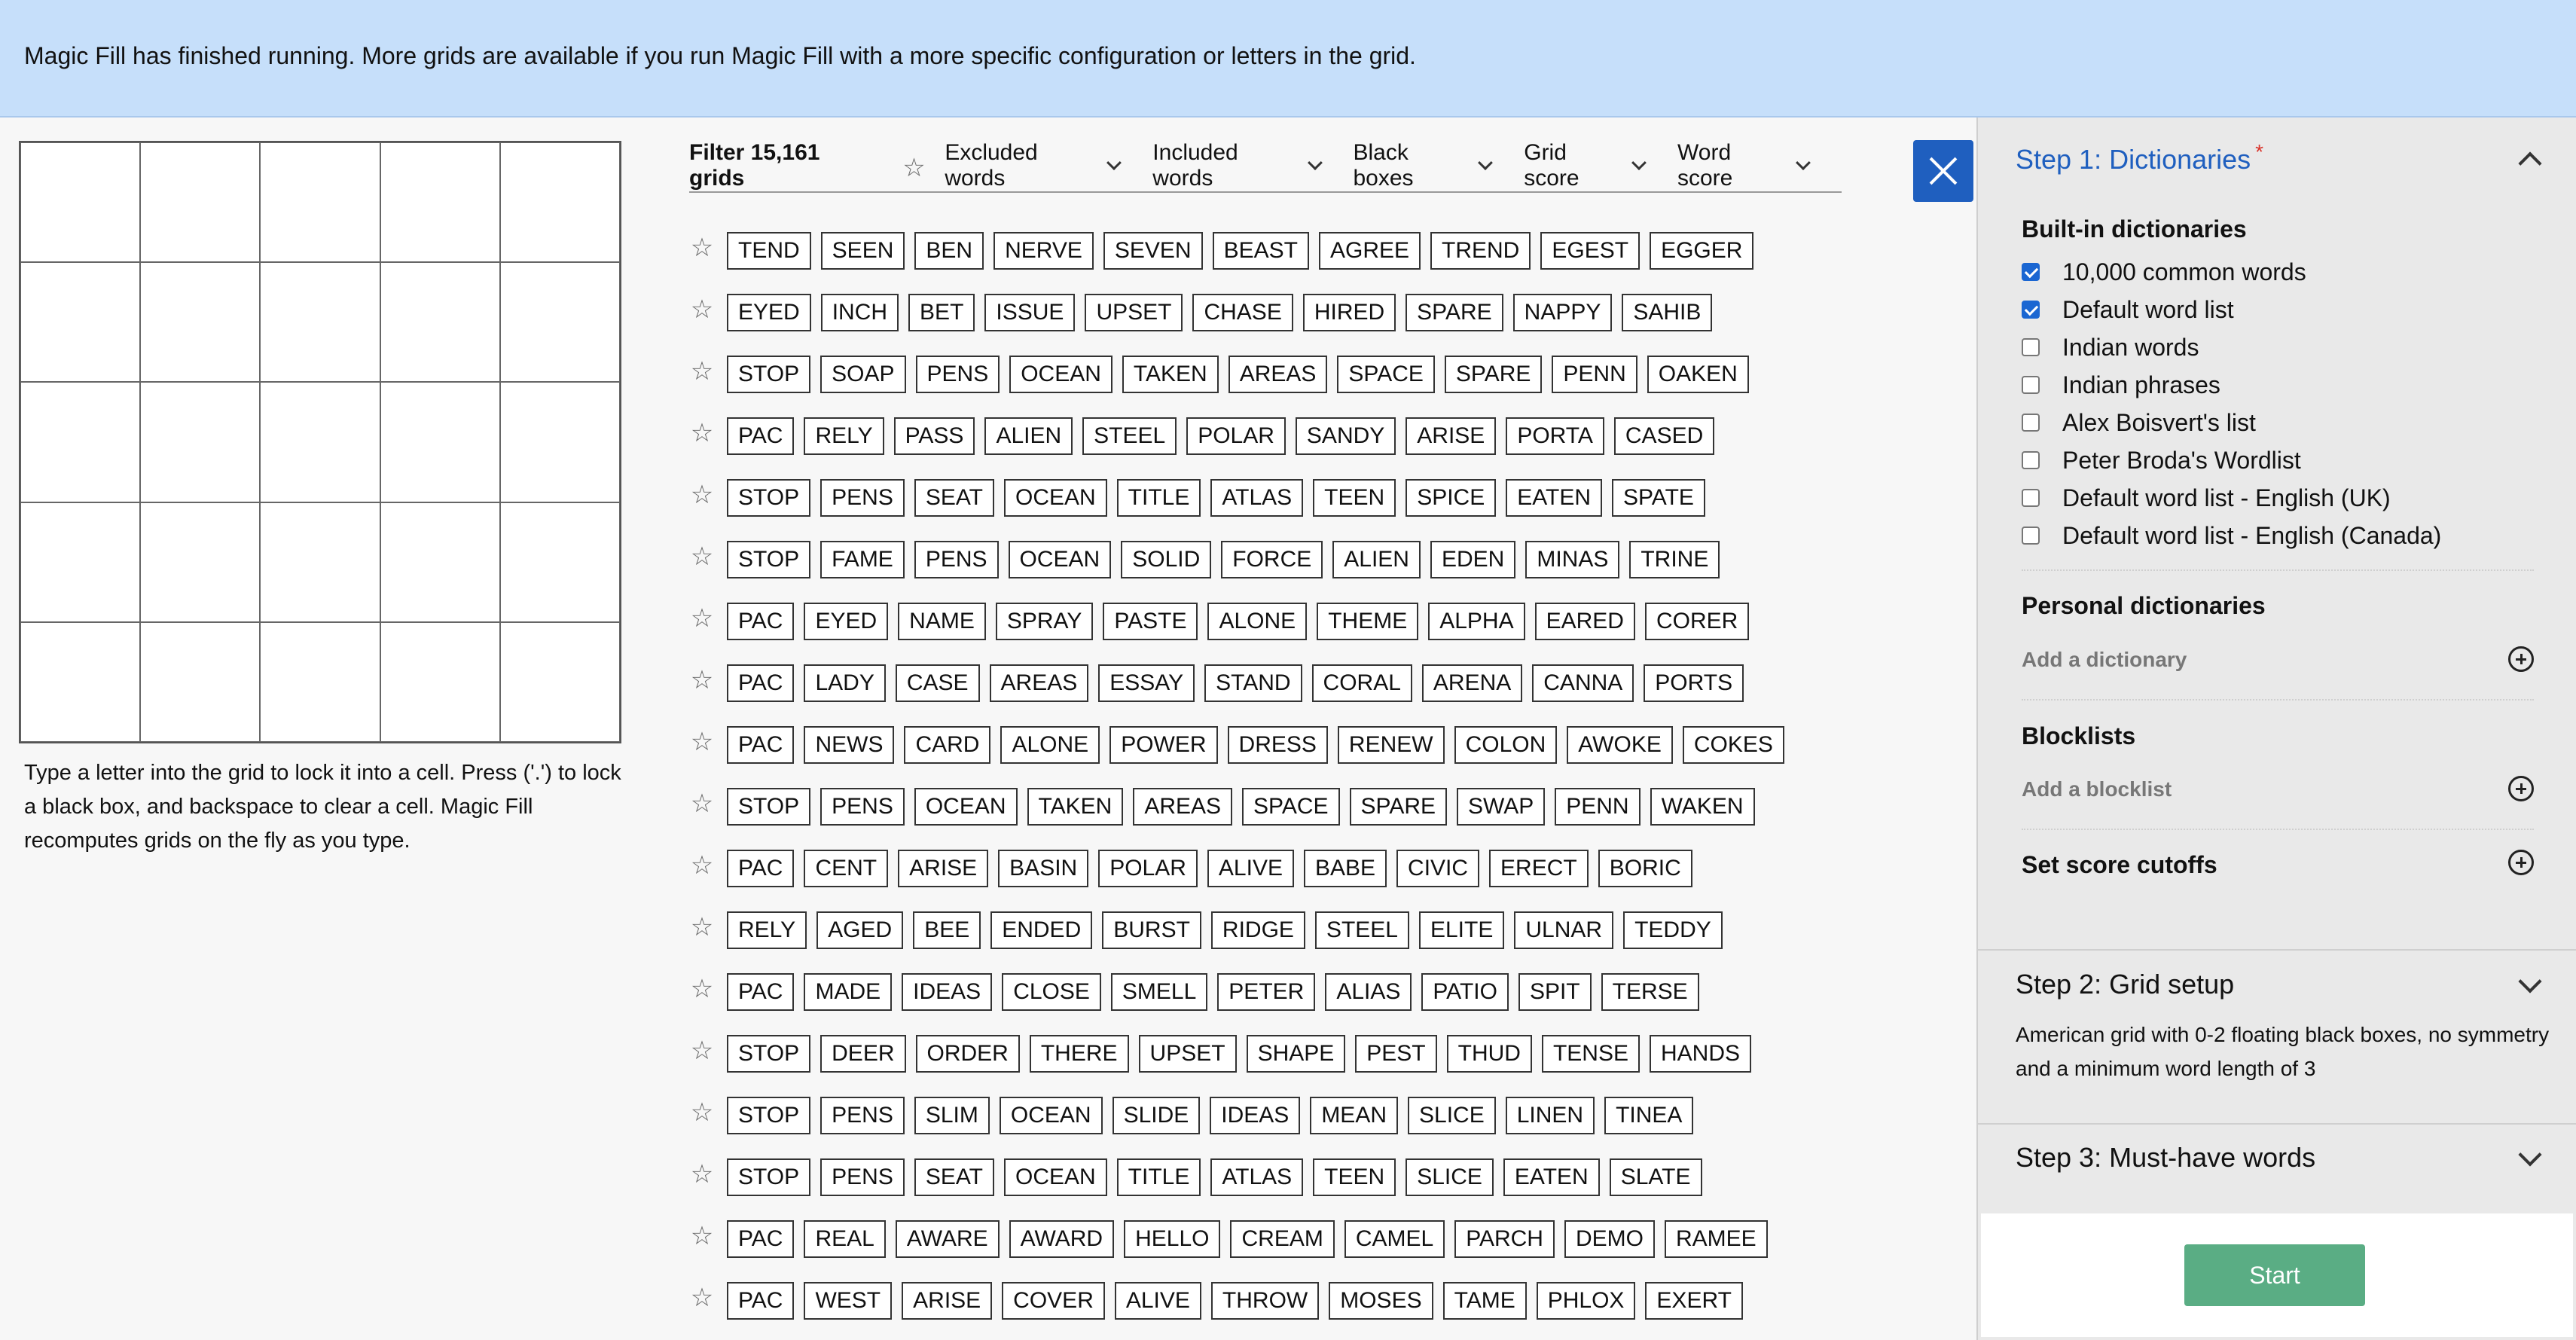 The width and height of the screenshot is (2576, 1340). Describe the element at coordinates (2231, 460) in the screenshot. I see `dictionary-option: Peter Broda's Wordlist` at that location.